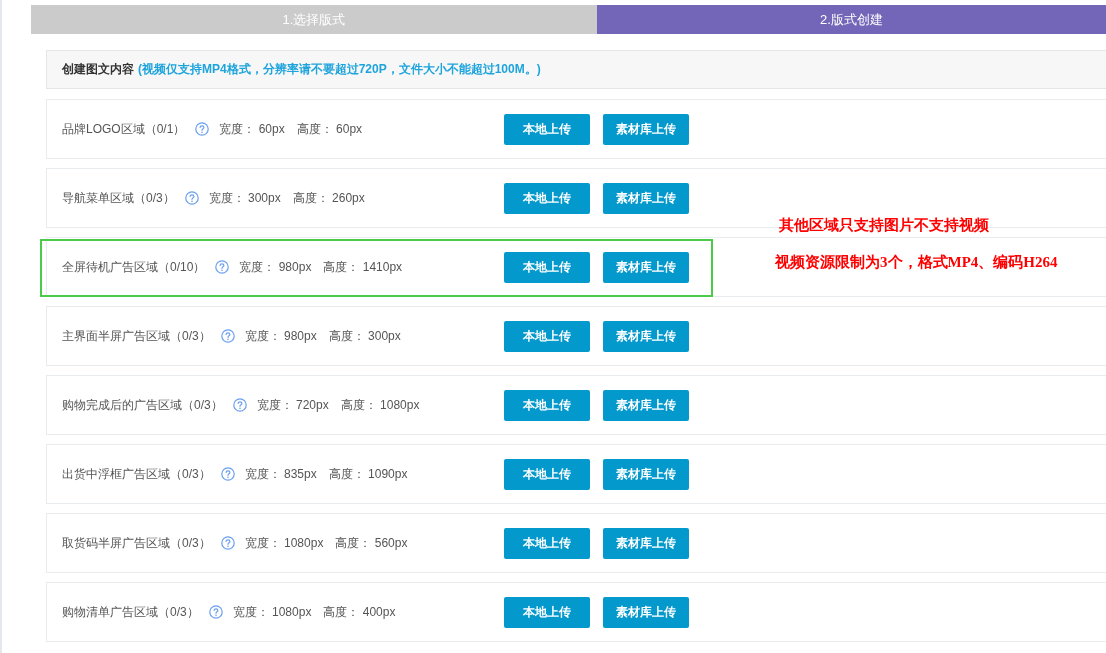  What do you see at coordinates (98, 69) in the screenshot?
I see `header-title: 创建图文内容` at bounding box center [98, 69].